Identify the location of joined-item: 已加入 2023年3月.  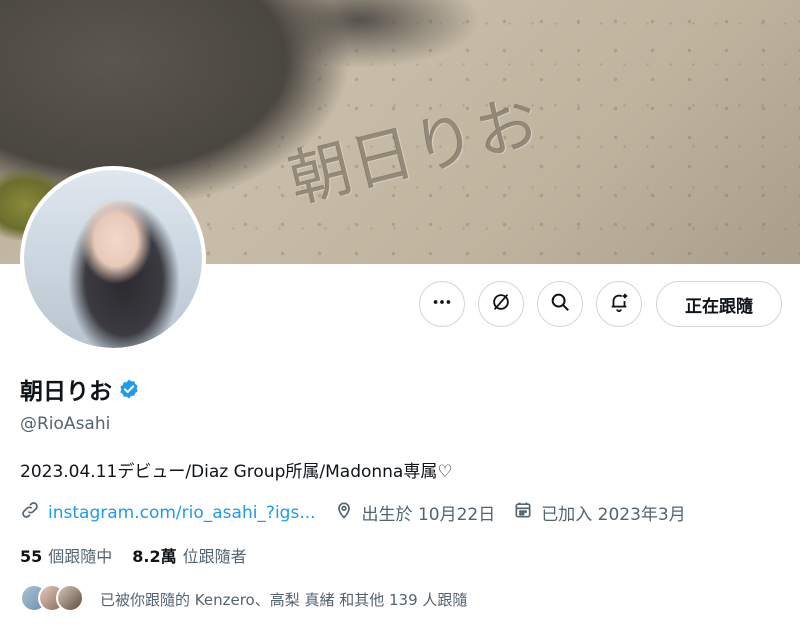
(599, 512).